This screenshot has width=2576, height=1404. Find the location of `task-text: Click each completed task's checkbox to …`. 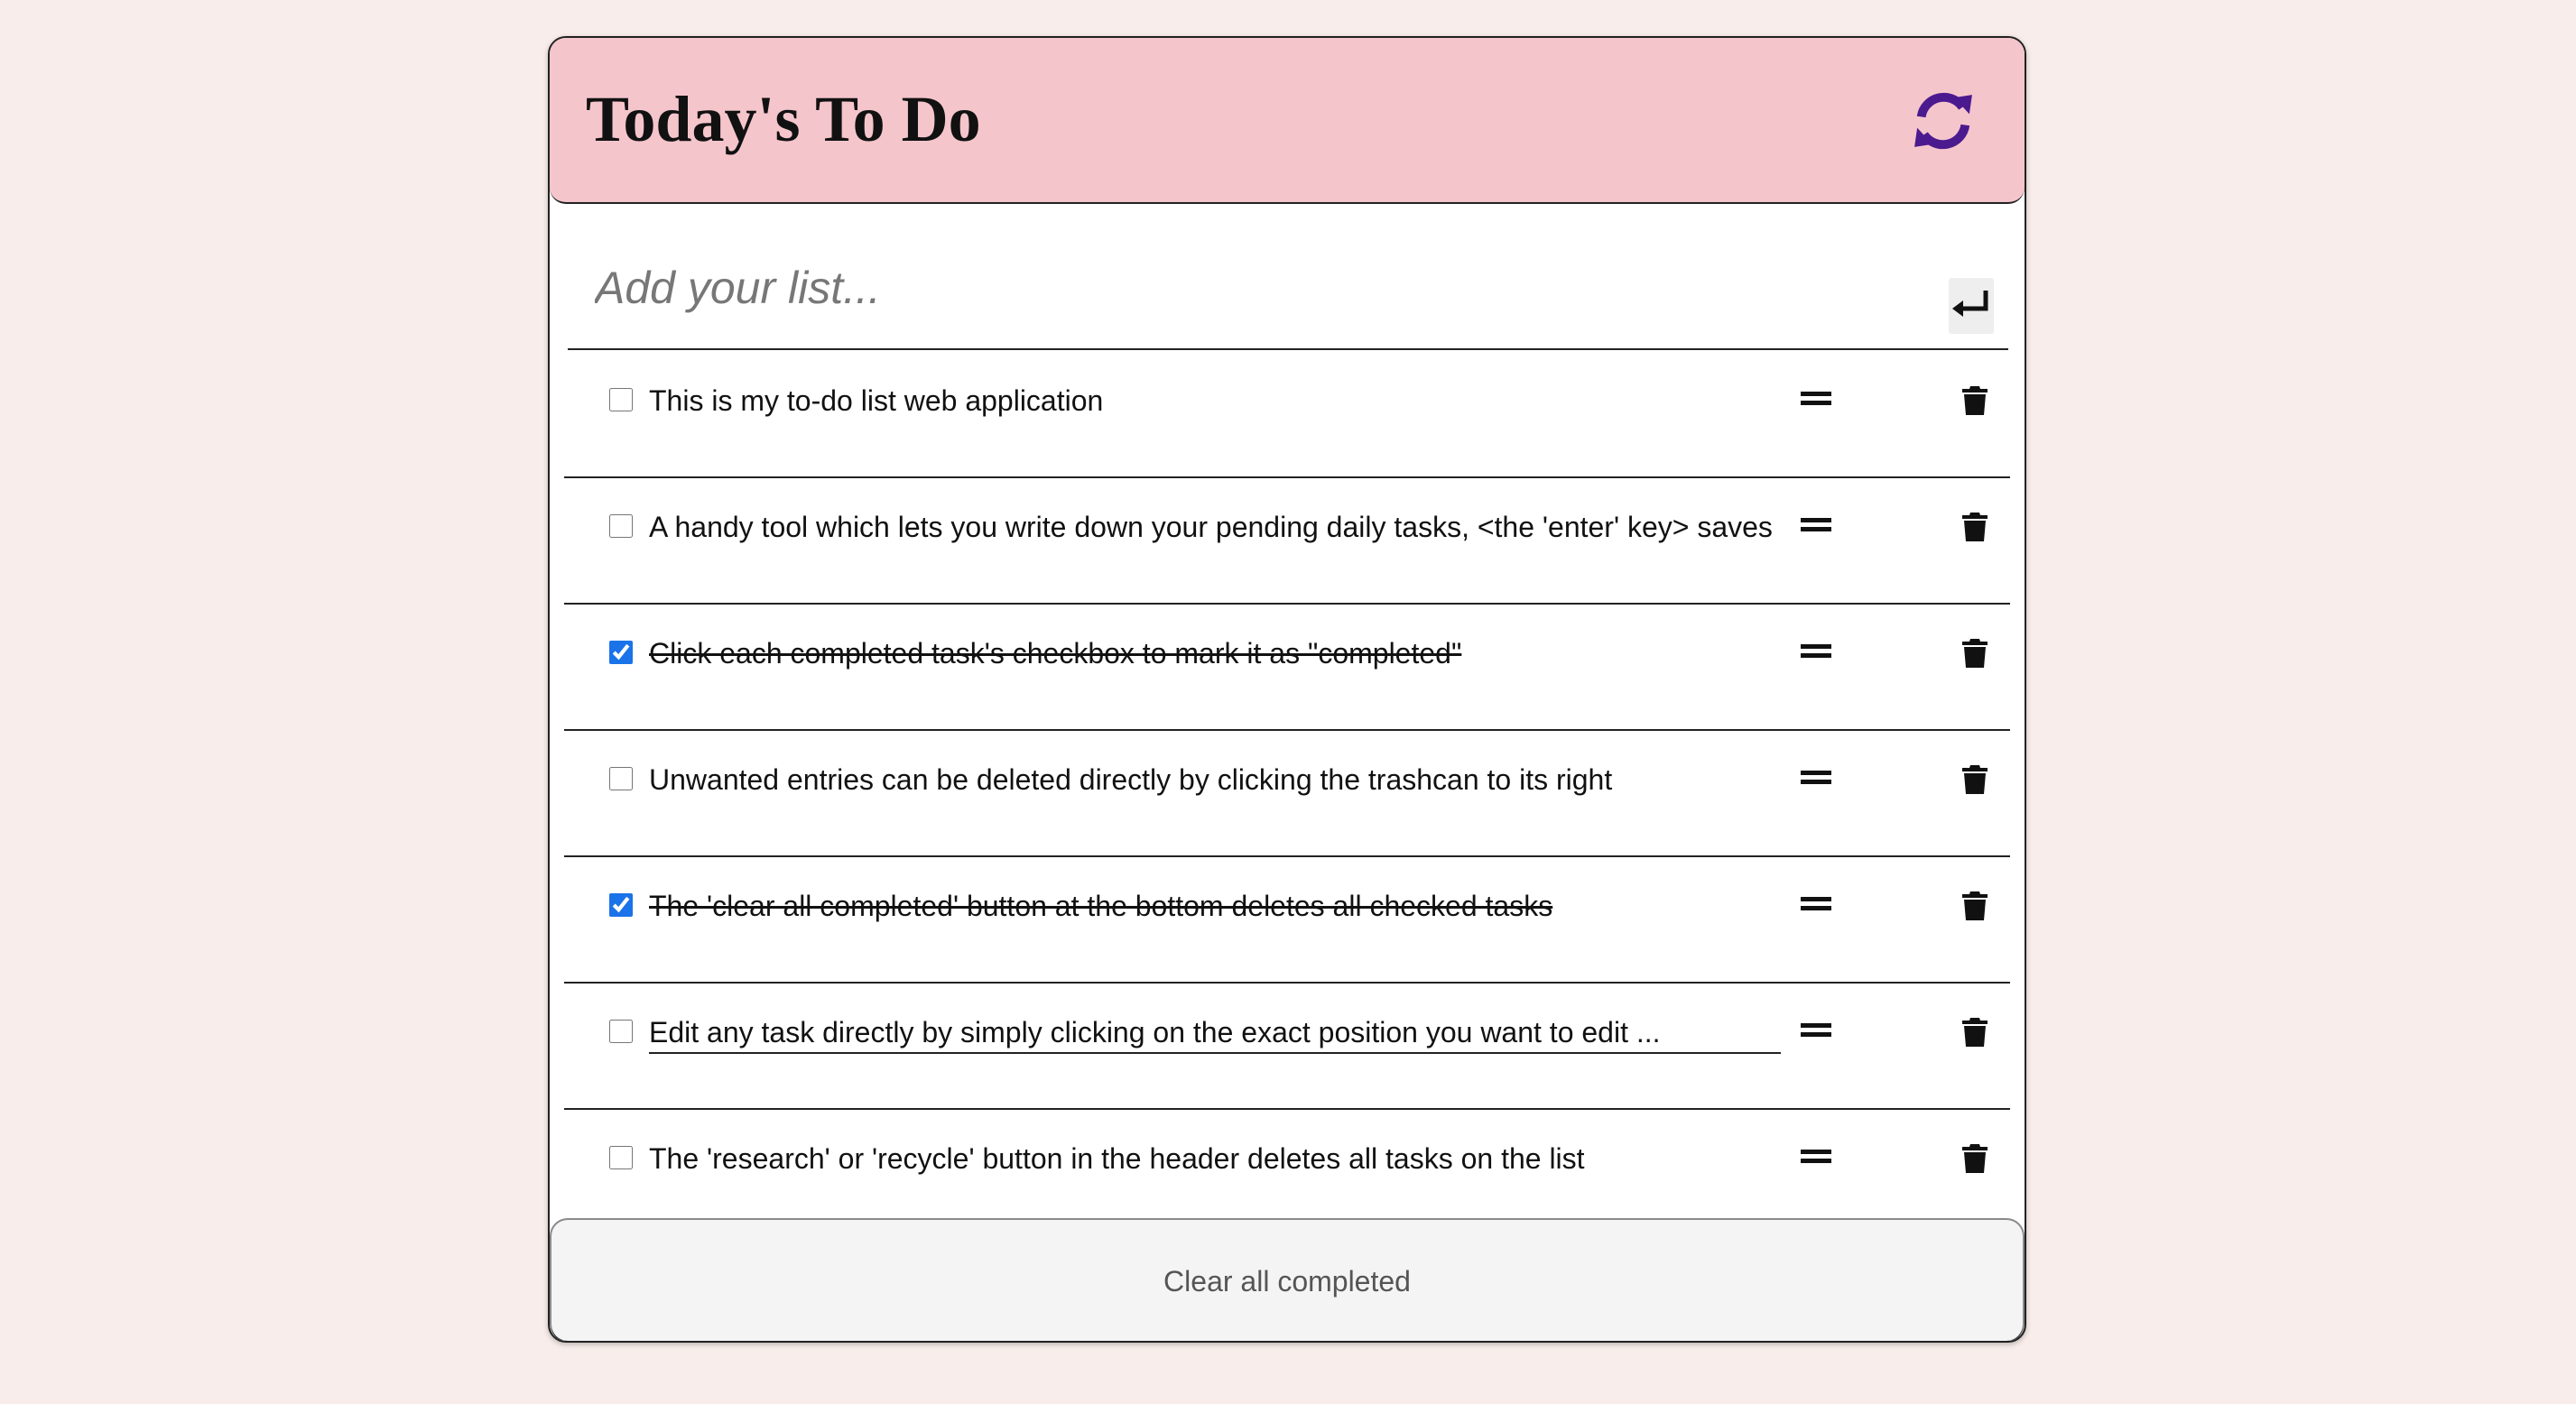

task-text: Click each completed task's checkbox to … is located at coordinates (1215, 653).